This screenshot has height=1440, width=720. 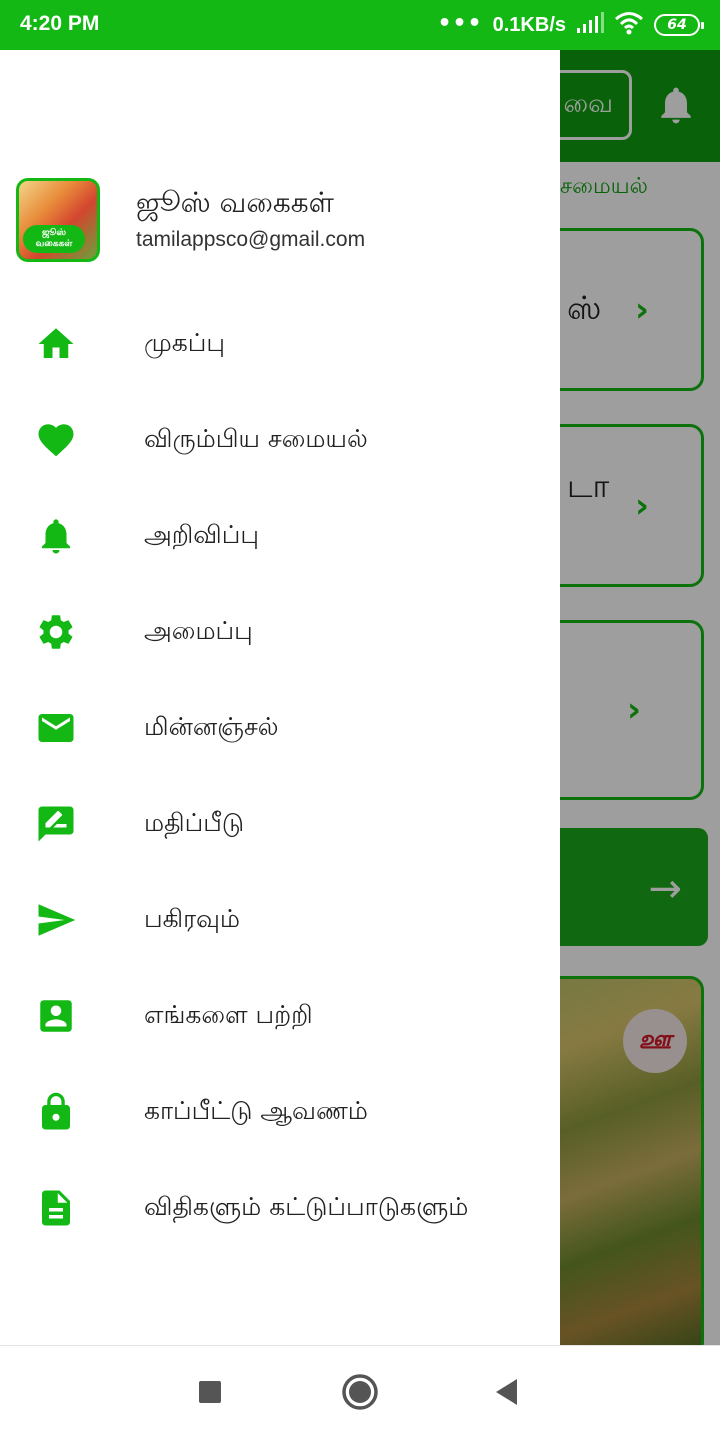 What do you see at coordinates (56, 728) in the screenshot?
I see `mail-icon` at bounding box center [56, 728].